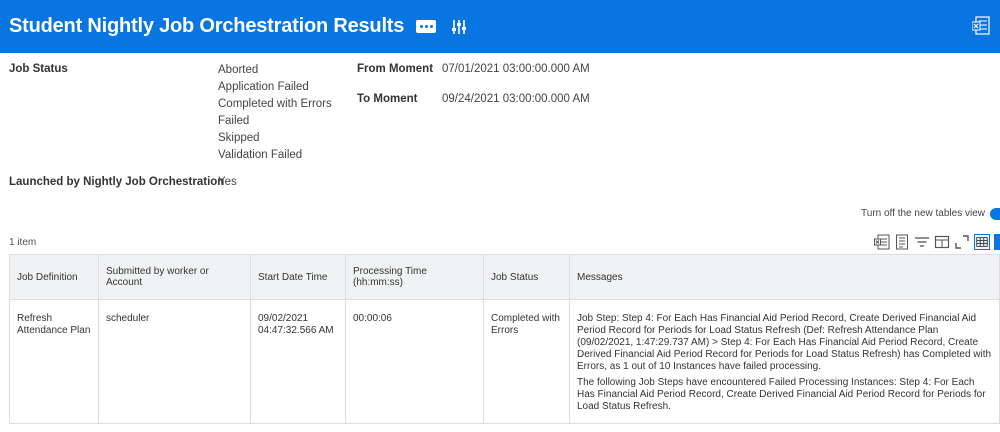 This screenshot has width=1000, height=432. I want to click on fullscreen-icon, so click(962, 242).